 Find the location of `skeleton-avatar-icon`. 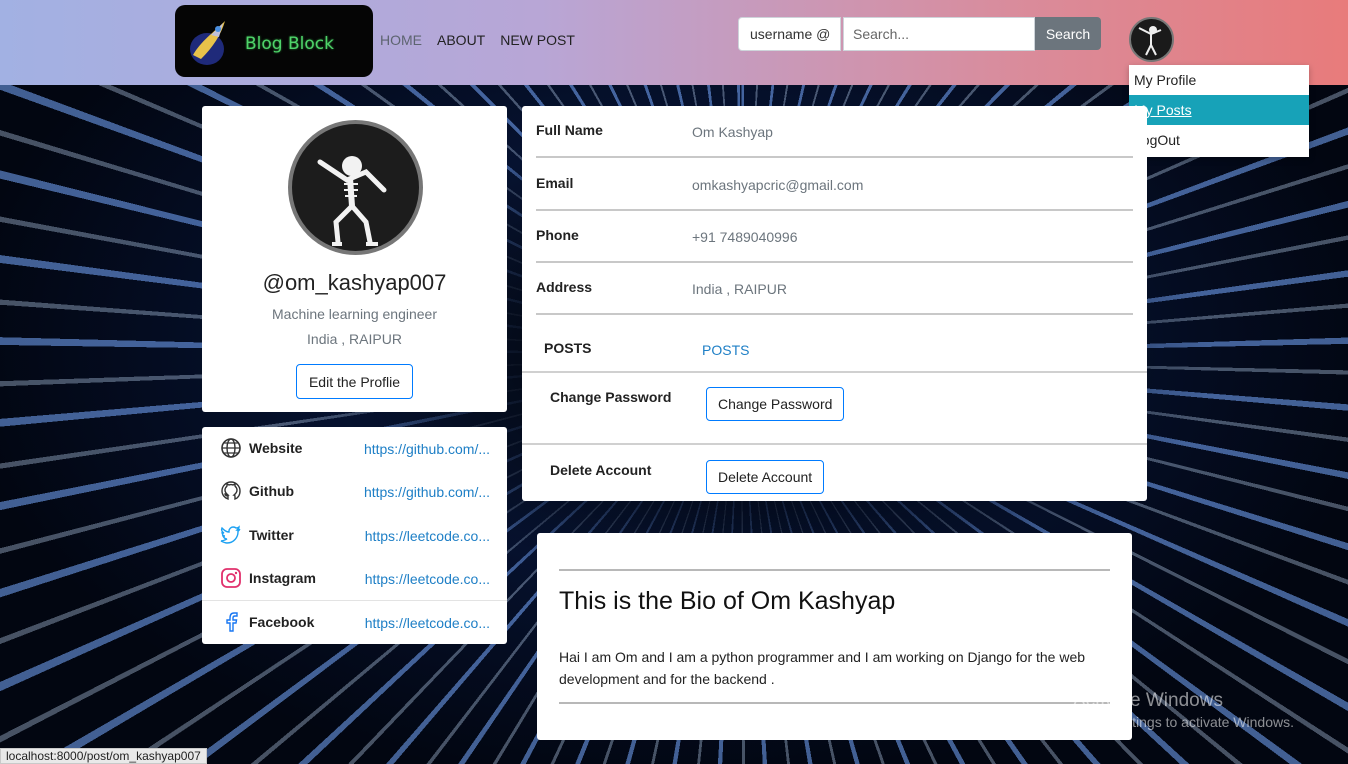

skeleton-avatar-icon is located at coordinates (1150, 41).